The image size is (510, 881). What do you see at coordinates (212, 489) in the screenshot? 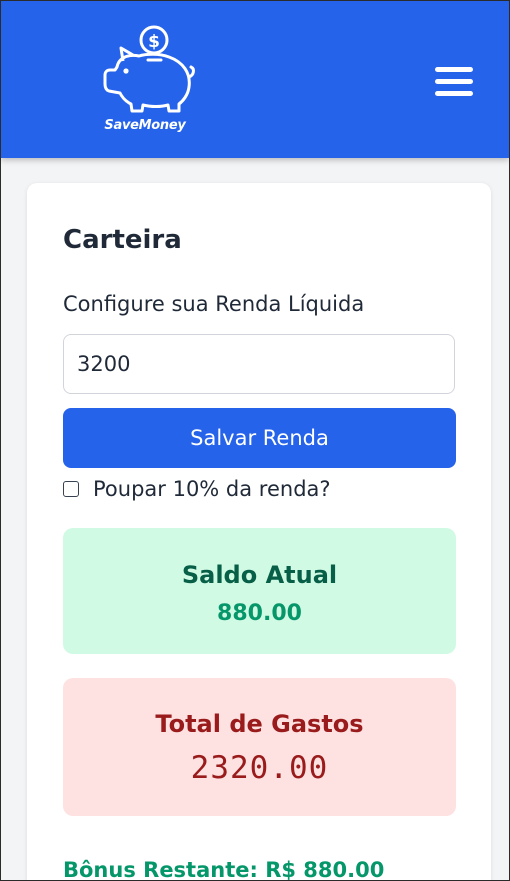
I see `save-ten-percent-label: Poupar 10% da renda?` at bounding box center [212, 489].